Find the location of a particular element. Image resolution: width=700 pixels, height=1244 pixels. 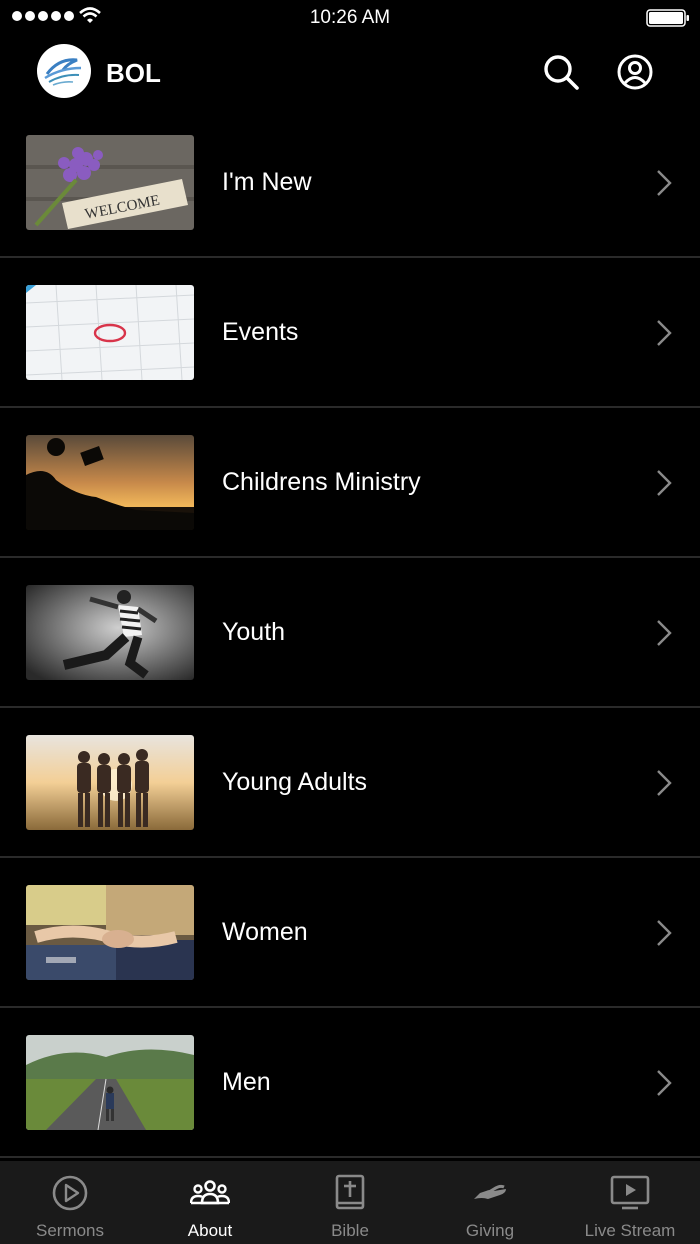

list-item-childrens-ministry: Childrens Ministry is located at coordinates (350, 483).